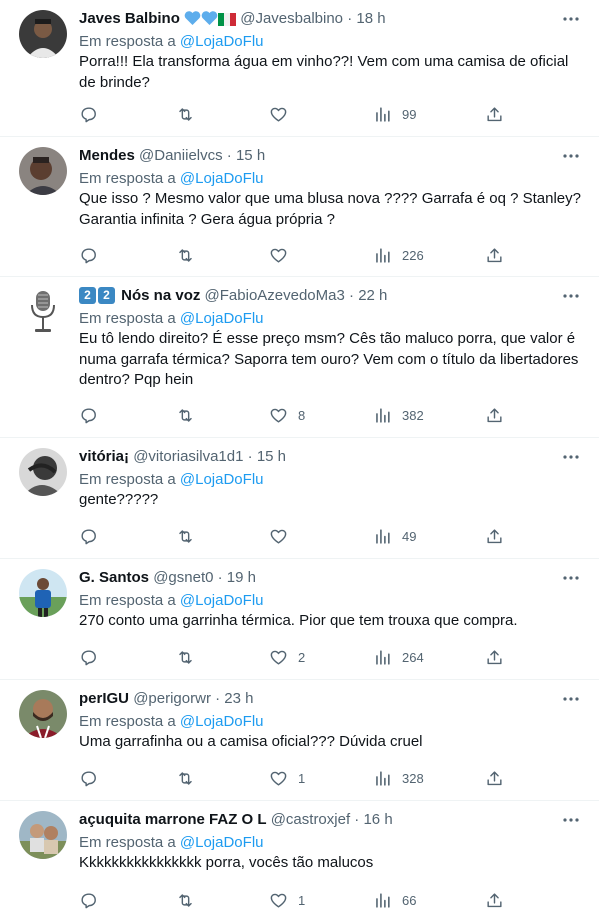  What do you see at coordinates (398, 415) in the screenshot?
I see `views-button: 382` at bounding box center [398, 415].